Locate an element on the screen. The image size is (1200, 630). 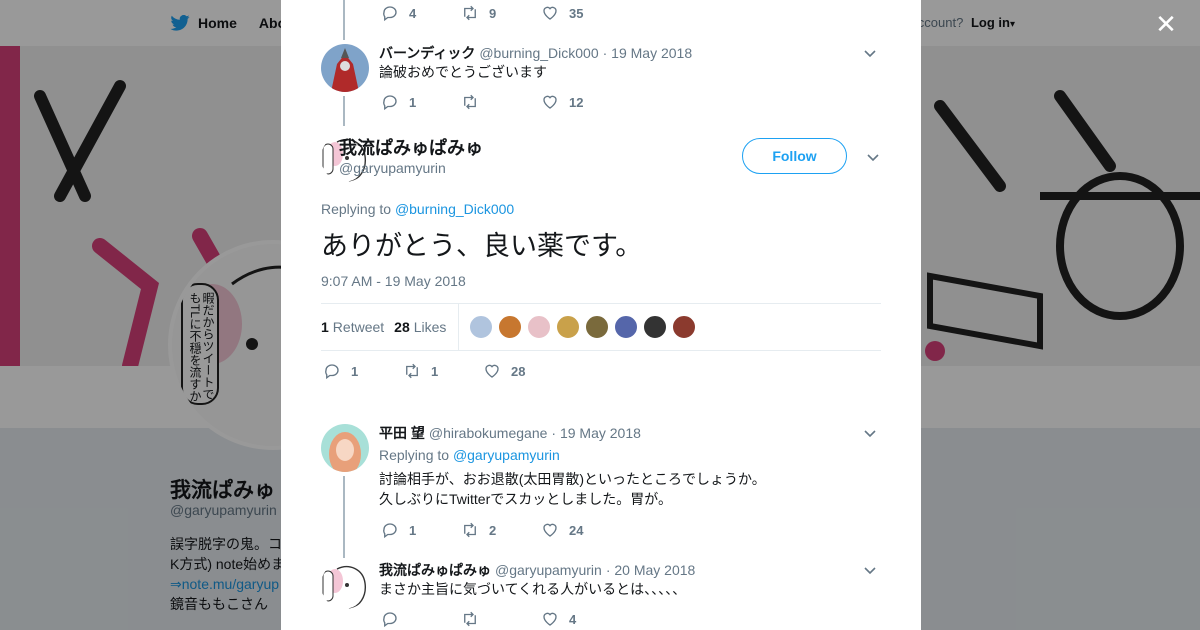
likers-list is located at coordinates (583, 327).